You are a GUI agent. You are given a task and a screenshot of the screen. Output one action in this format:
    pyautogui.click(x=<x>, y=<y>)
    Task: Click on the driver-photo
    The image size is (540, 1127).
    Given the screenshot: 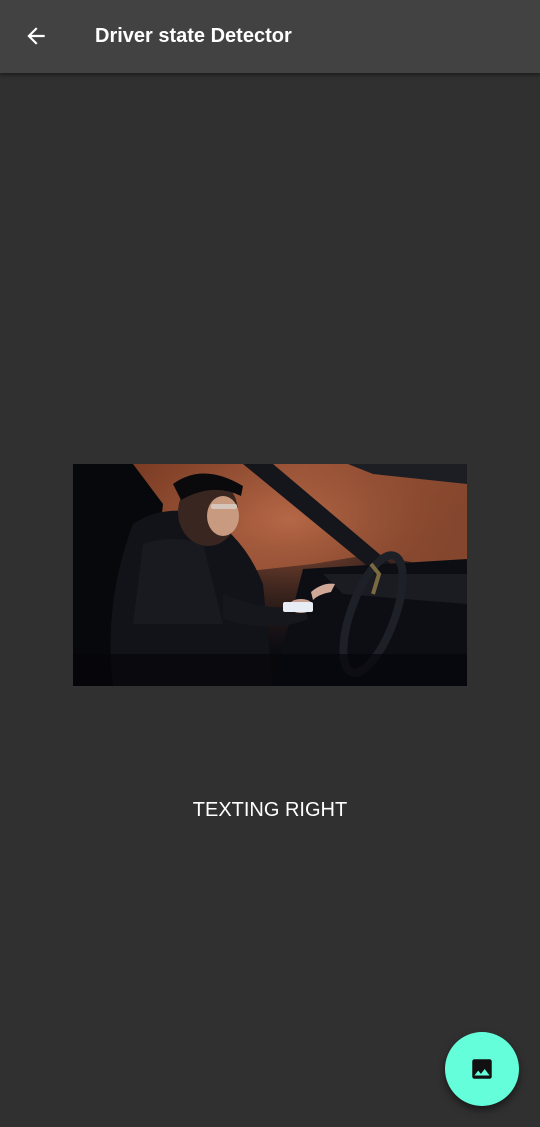 What is the action you would take?
    pyautogui.click(x=270, y=575)
    